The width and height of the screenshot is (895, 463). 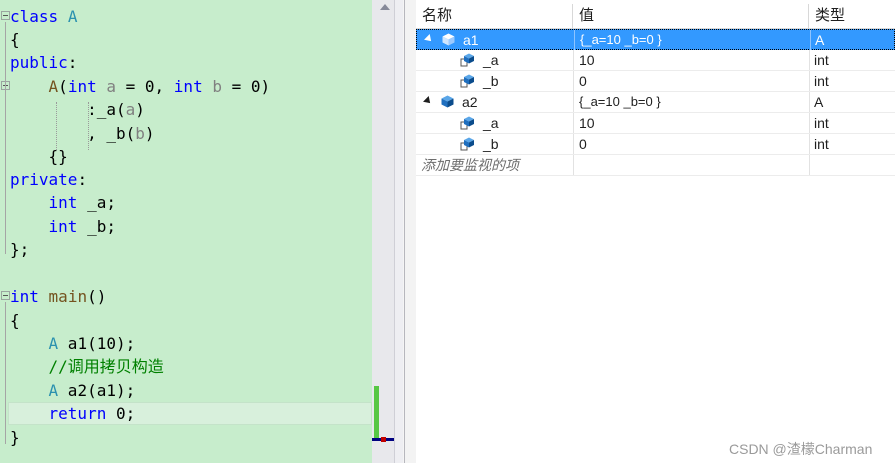 I want to click on watch-row-a2: a2 {_a=10 _b=0 } A, so click(x=655, y=102).